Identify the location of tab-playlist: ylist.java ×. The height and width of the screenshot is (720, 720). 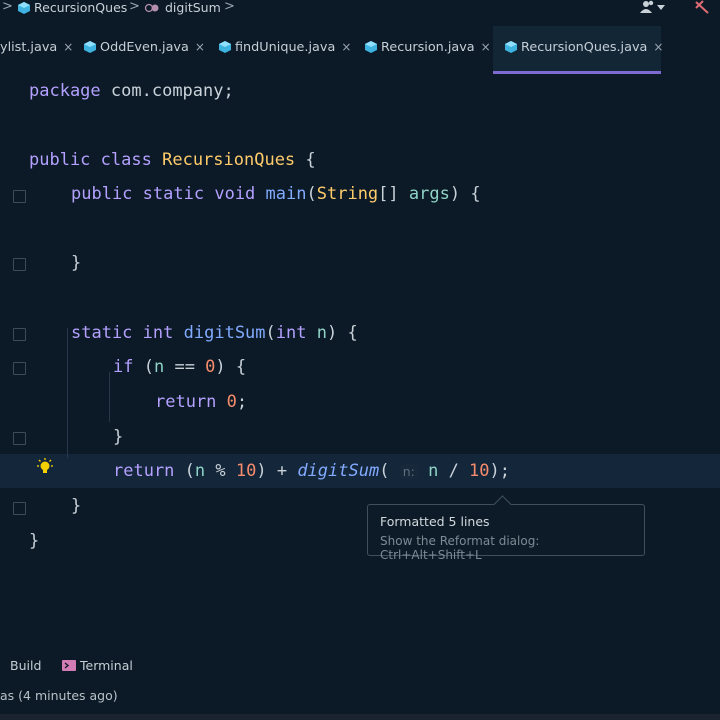
(37, 49).